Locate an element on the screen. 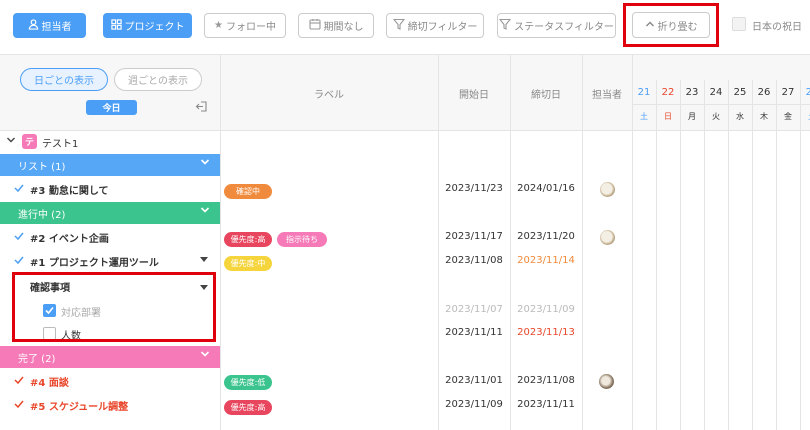  task-row: #5 スケジュール調整 is located at coordinates (64, 405).